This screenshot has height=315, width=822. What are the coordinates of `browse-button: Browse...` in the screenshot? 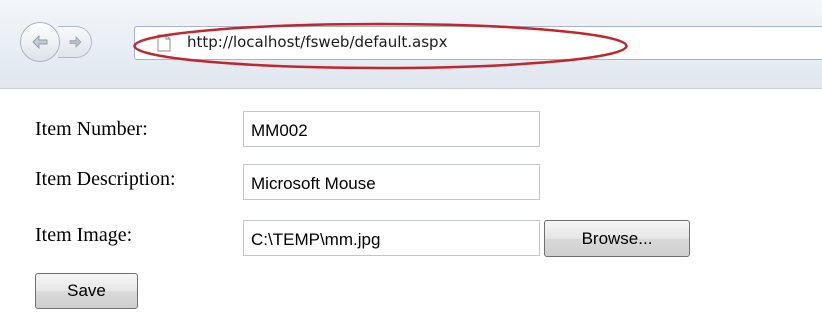 It's located at (617, 238).